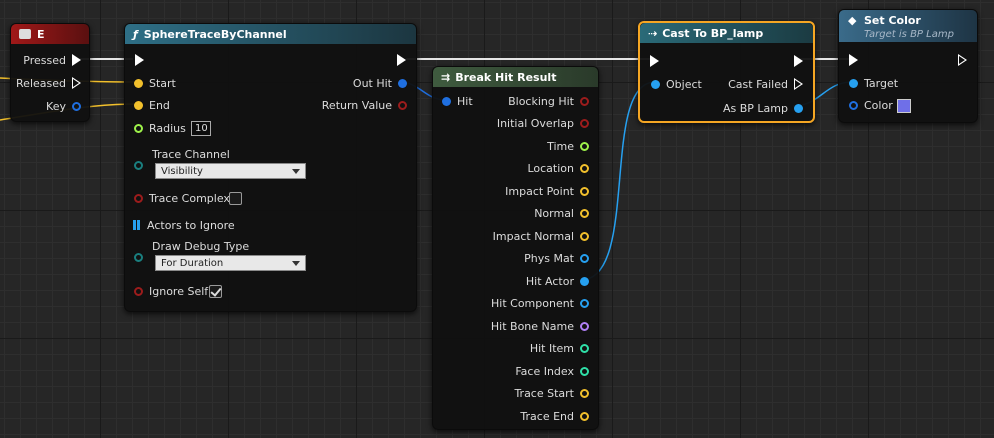 The height and width of the screenshot is (438, 994). Describe the element at coordinates (155, 105) in the screenshot. I see `pin-end: End` at that location.